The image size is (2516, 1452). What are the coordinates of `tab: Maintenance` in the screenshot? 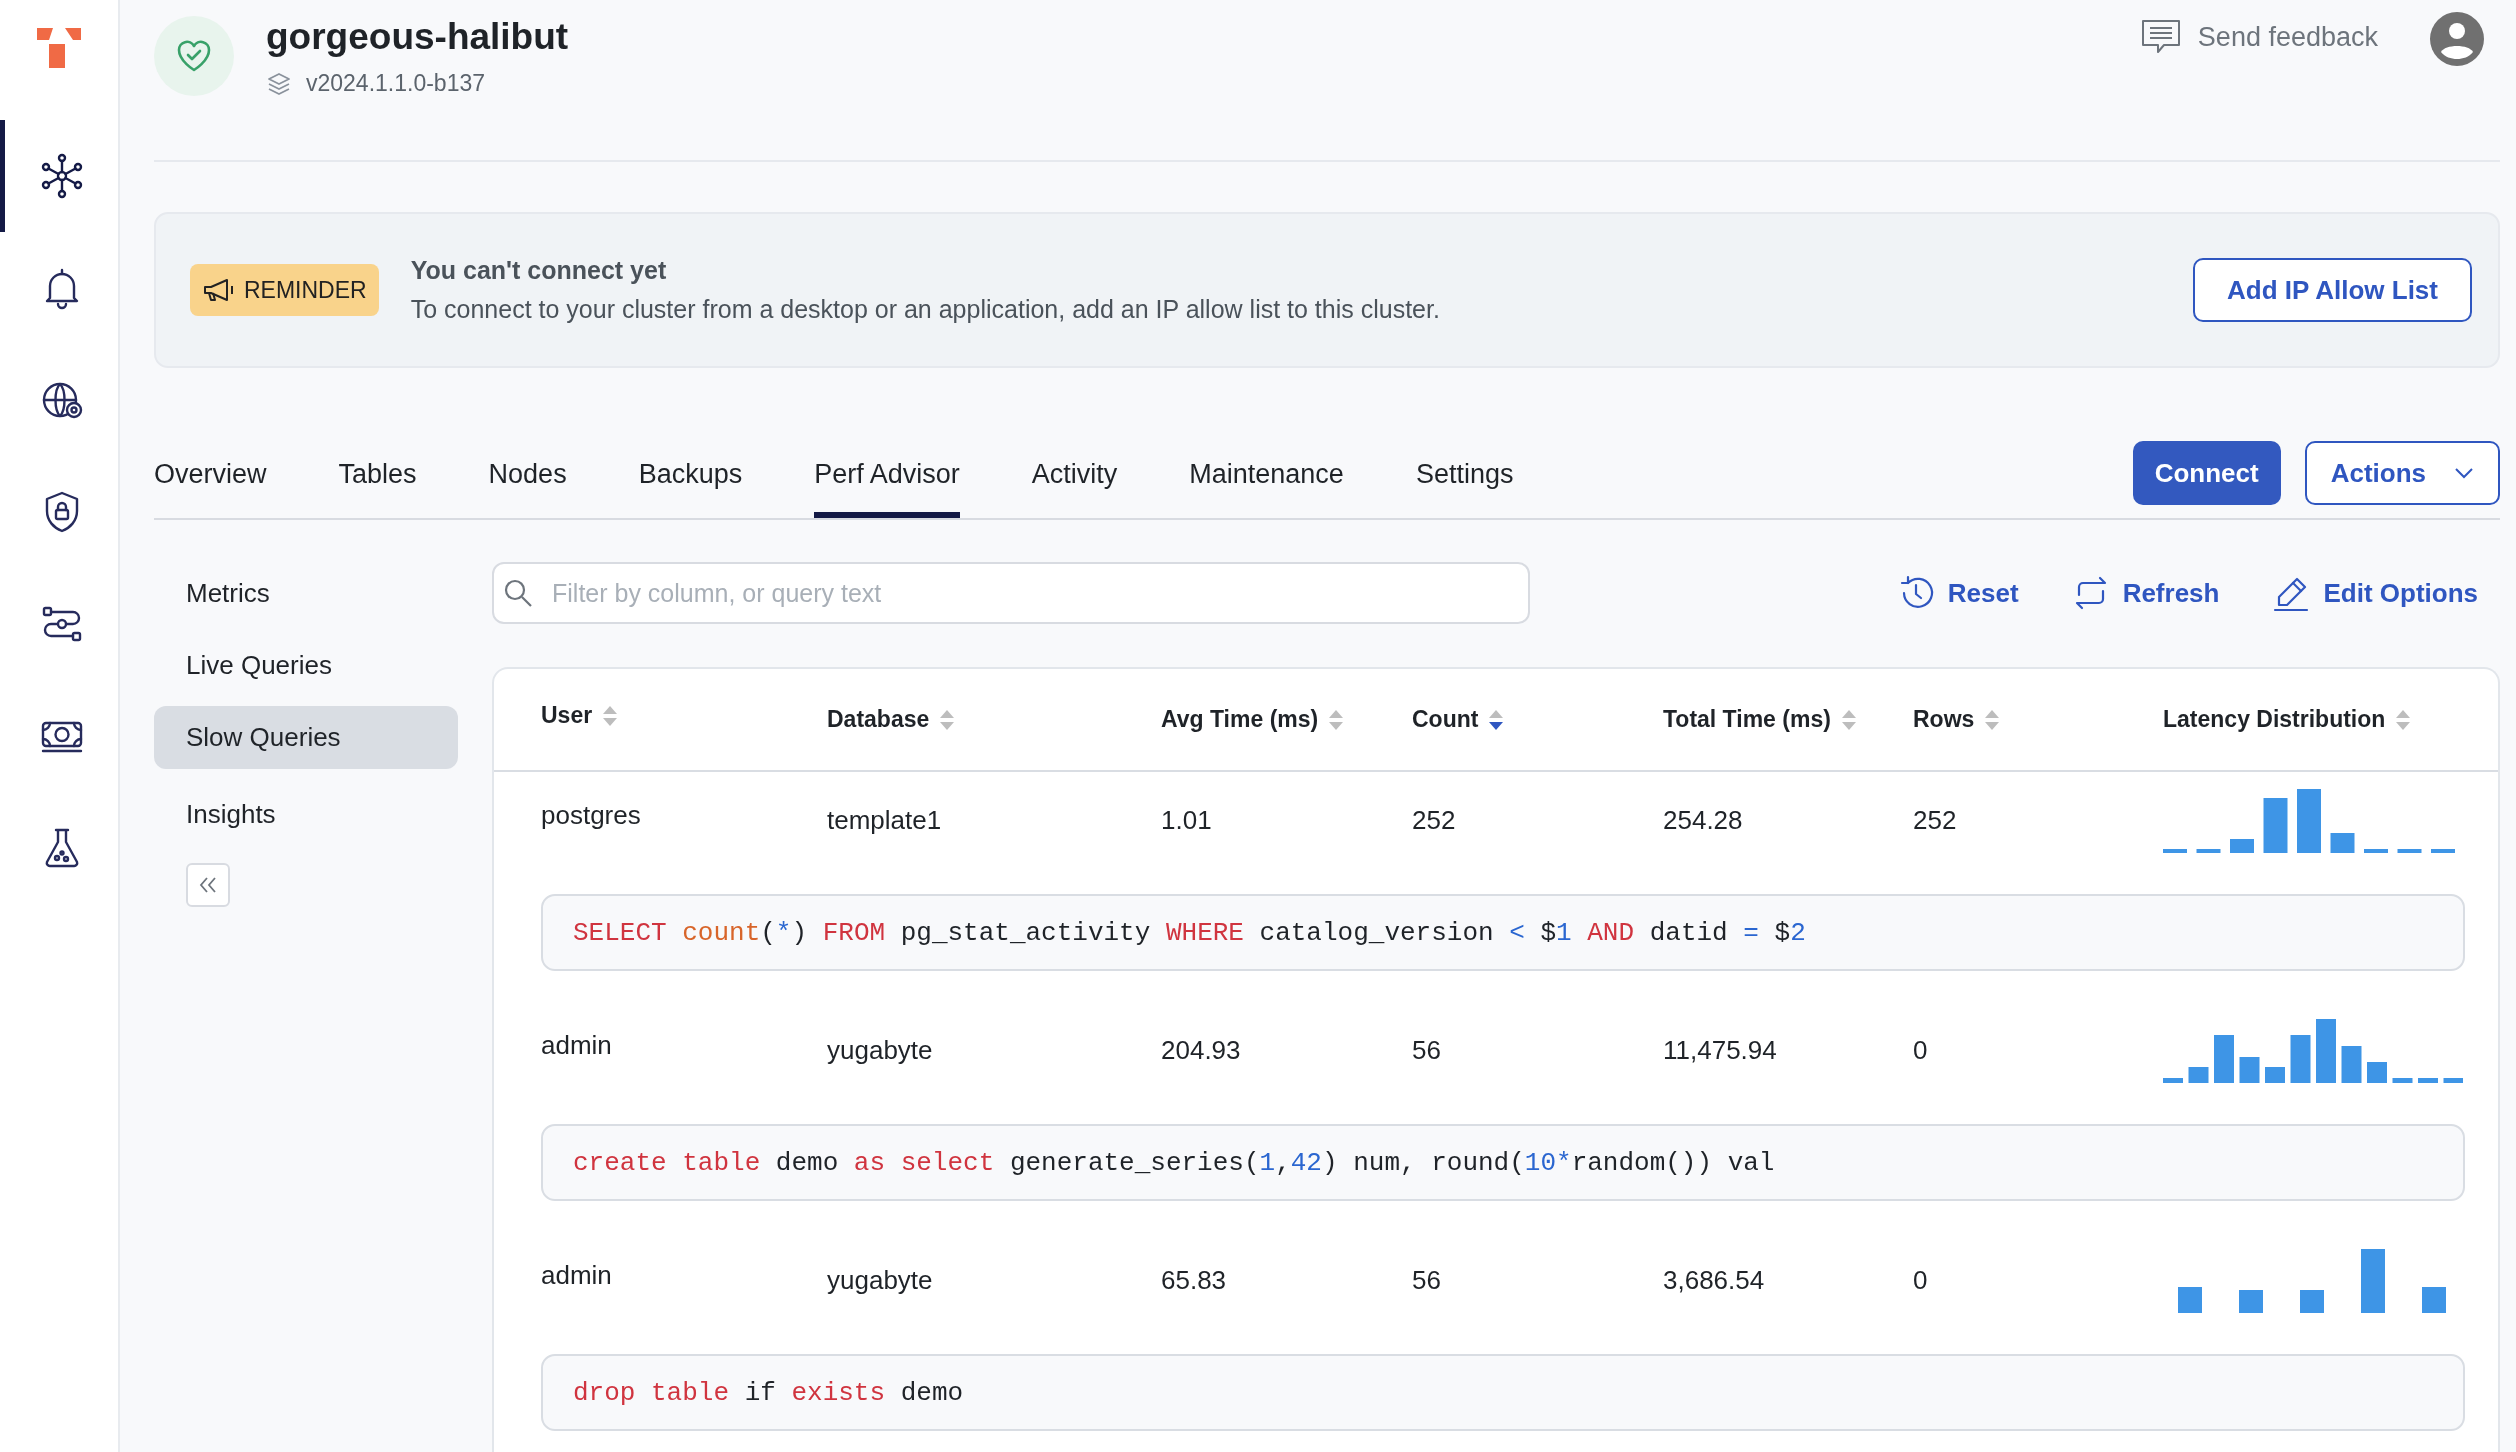 It's located at (1266, 474).